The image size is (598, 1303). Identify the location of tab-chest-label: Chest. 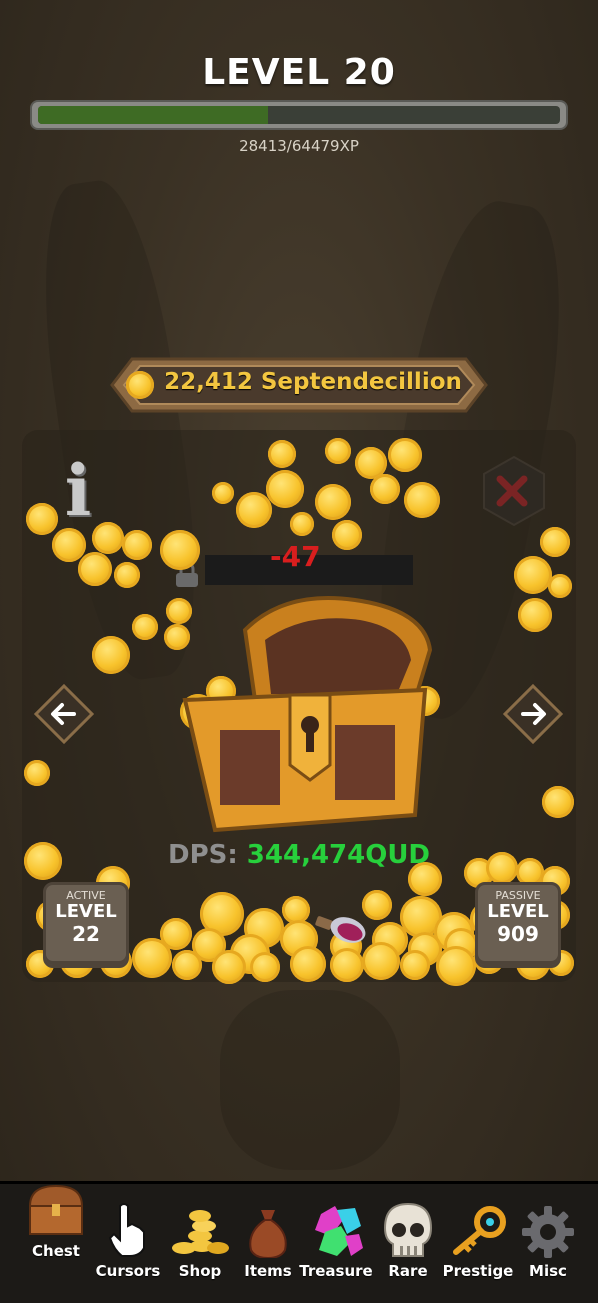
(56, 1251).